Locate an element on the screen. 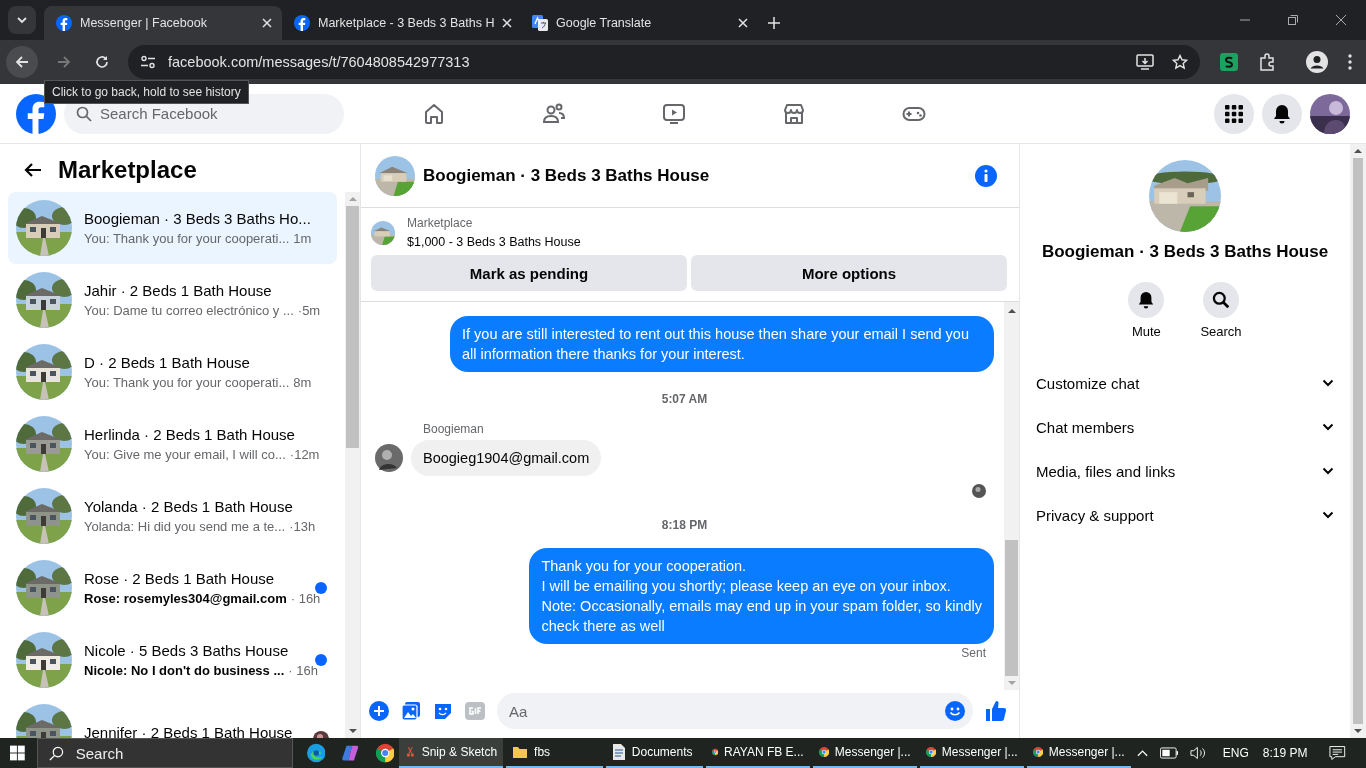  listing-action-button: More options is located at coordinates (849, 273).